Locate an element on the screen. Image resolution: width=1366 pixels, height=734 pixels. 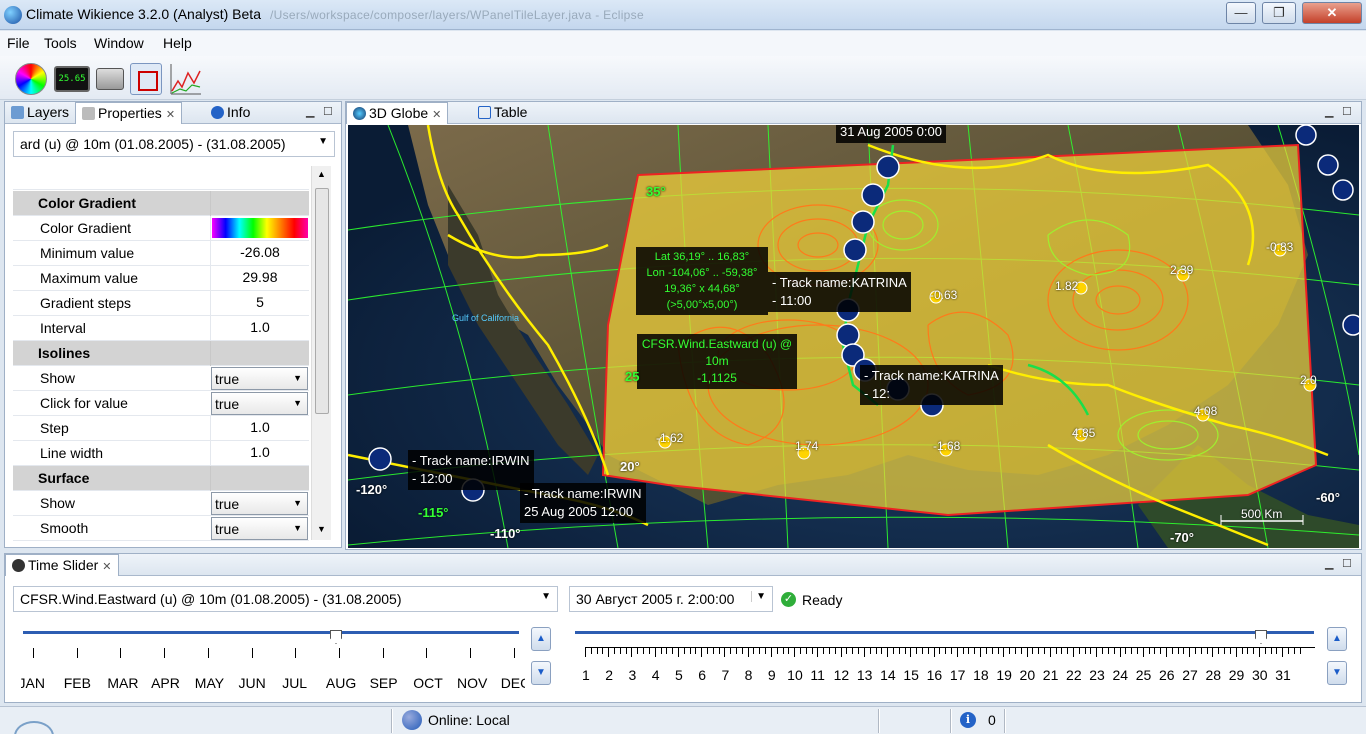
smooth-select: true ▼ is located at coordinates (259, 528).